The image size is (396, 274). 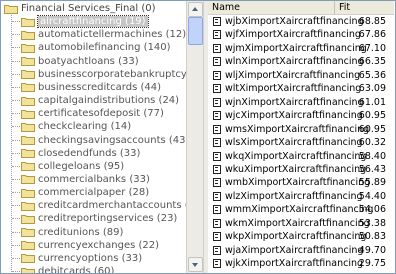 I want to click on row-fit: 58.40, so click(x=372, y=156).